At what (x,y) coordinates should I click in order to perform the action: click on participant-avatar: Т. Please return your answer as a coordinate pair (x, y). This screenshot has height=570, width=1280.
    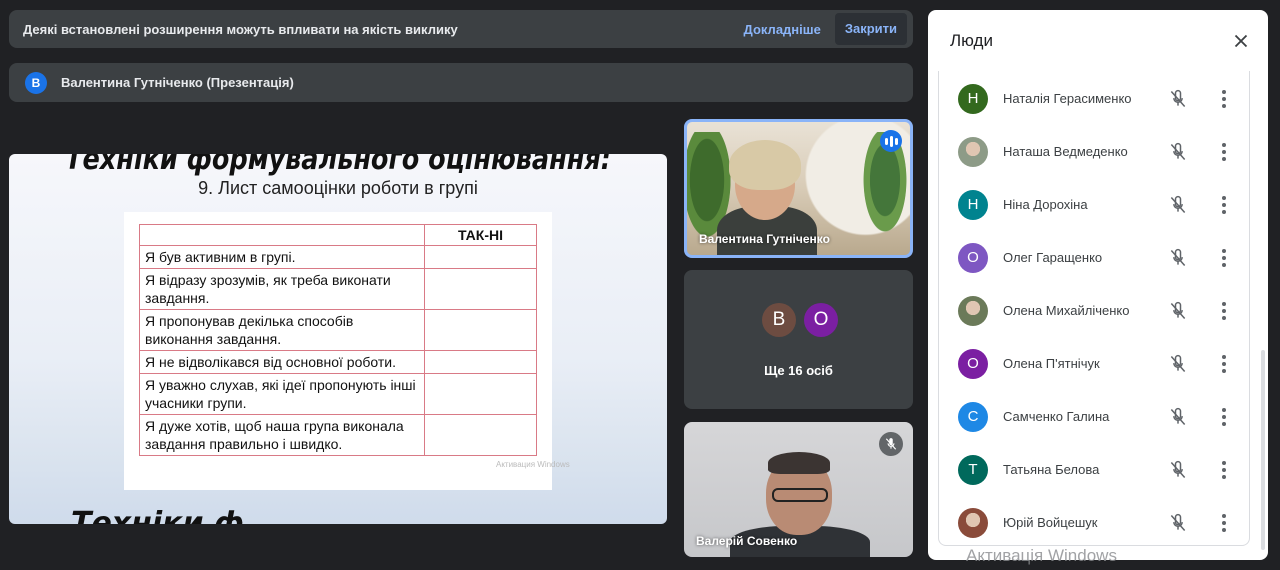
    Looking at the image, I should click on (973, 469).